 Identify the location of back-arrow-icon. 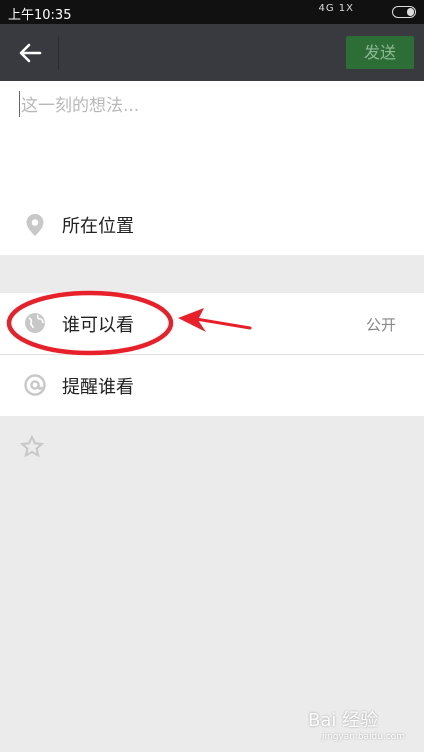
(30, 53).